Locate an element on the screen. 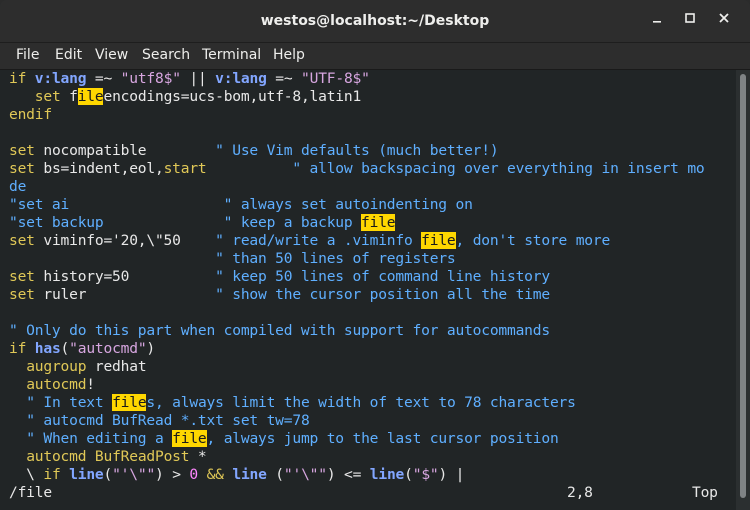  menu-view: View is located at coordinates (111, 56).